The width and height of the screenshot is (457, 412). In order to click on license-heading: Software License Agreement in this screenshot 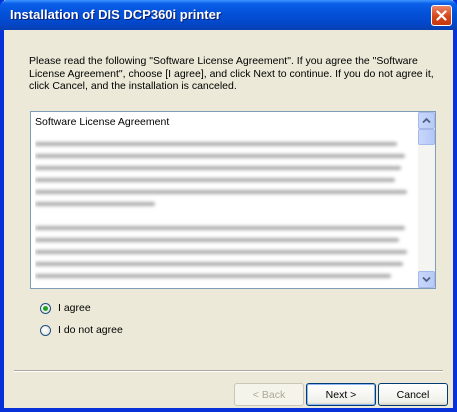, I will do `click(102, 122)`.